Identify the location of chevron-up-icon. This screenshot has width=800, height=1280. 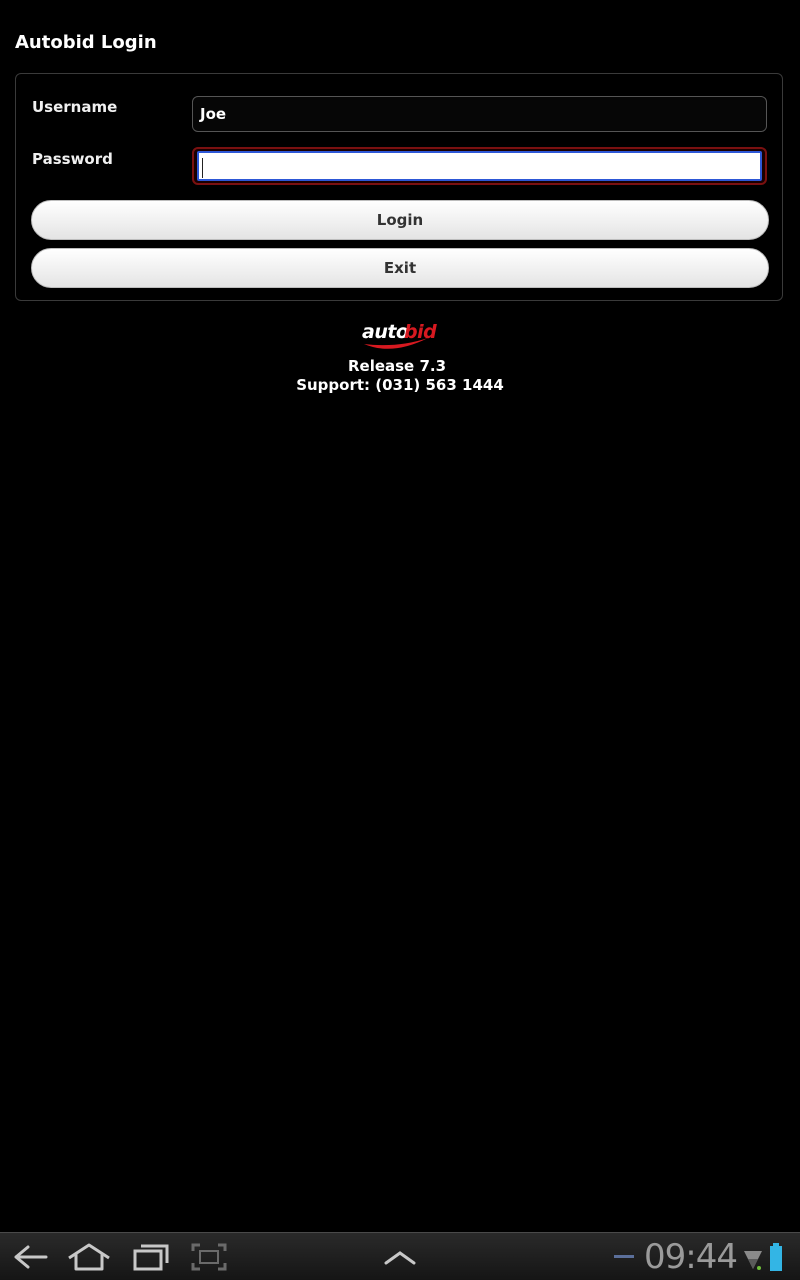
(400, 1257).